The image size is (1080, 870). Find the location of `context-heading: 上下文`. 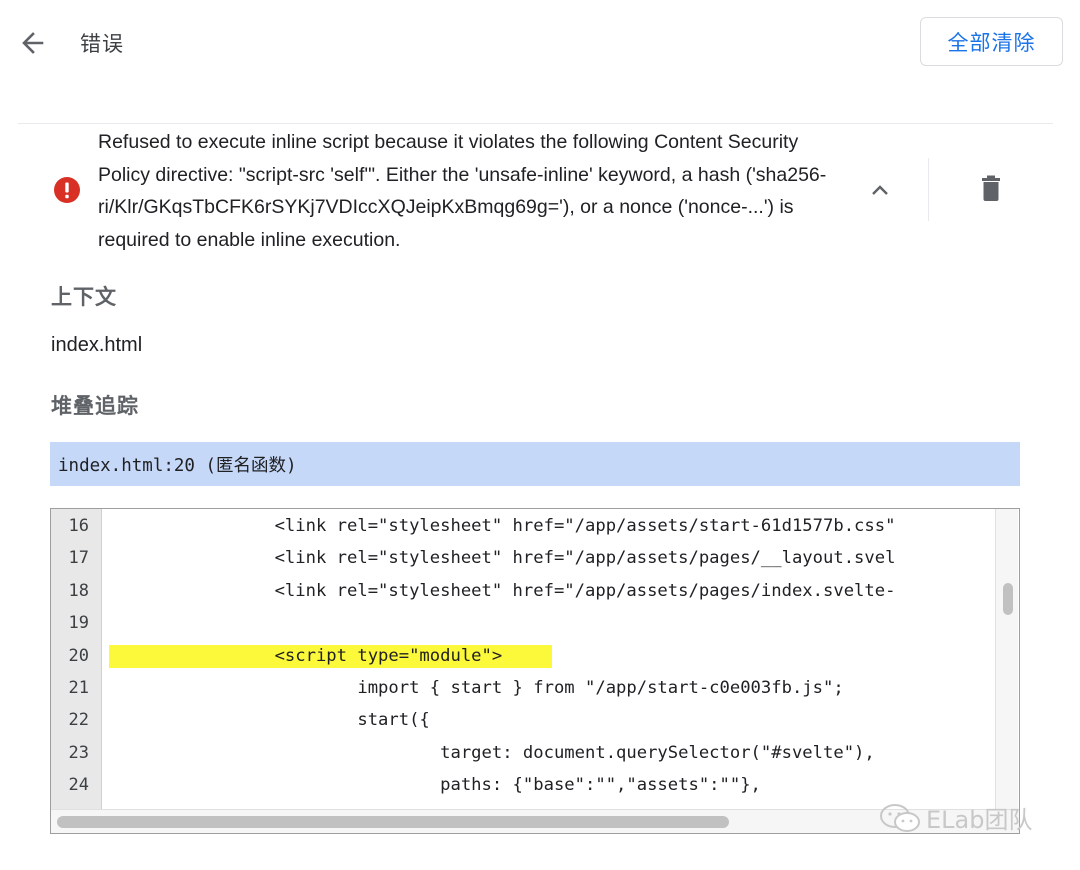

context-heading: 上下文 is located at coordinates (84, 297).